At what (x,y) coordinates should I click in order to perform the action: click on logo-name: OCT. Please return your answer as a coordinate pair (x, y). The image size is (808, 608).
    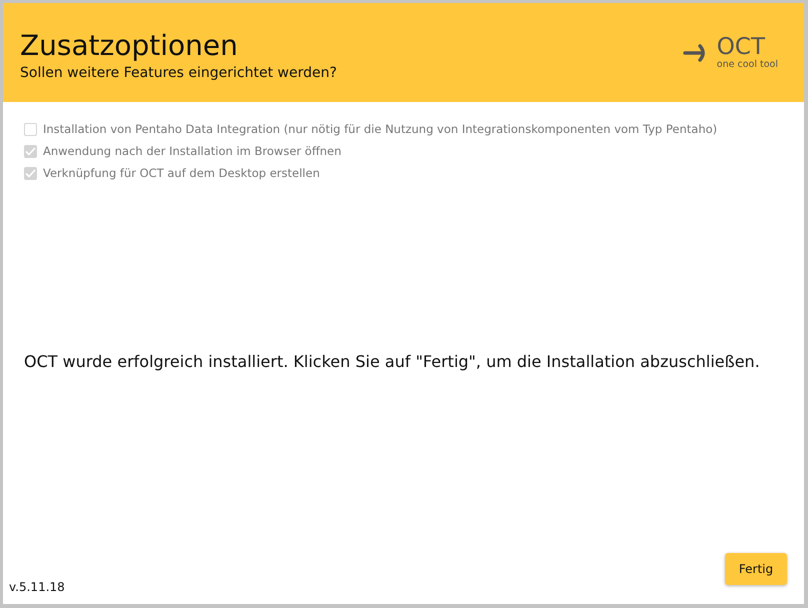
    Looking at the image, I should click on (741, 47).